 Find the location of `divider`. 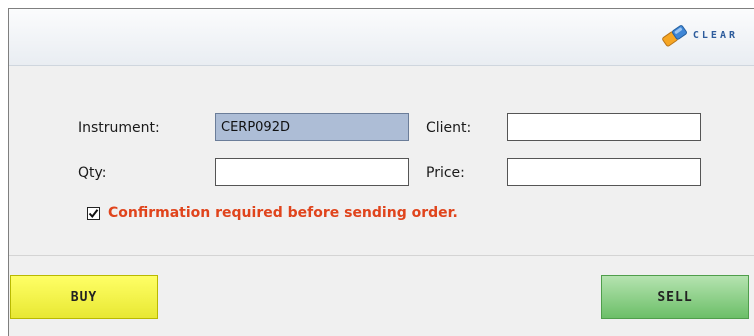

divider is located at coordinates (381, 255).